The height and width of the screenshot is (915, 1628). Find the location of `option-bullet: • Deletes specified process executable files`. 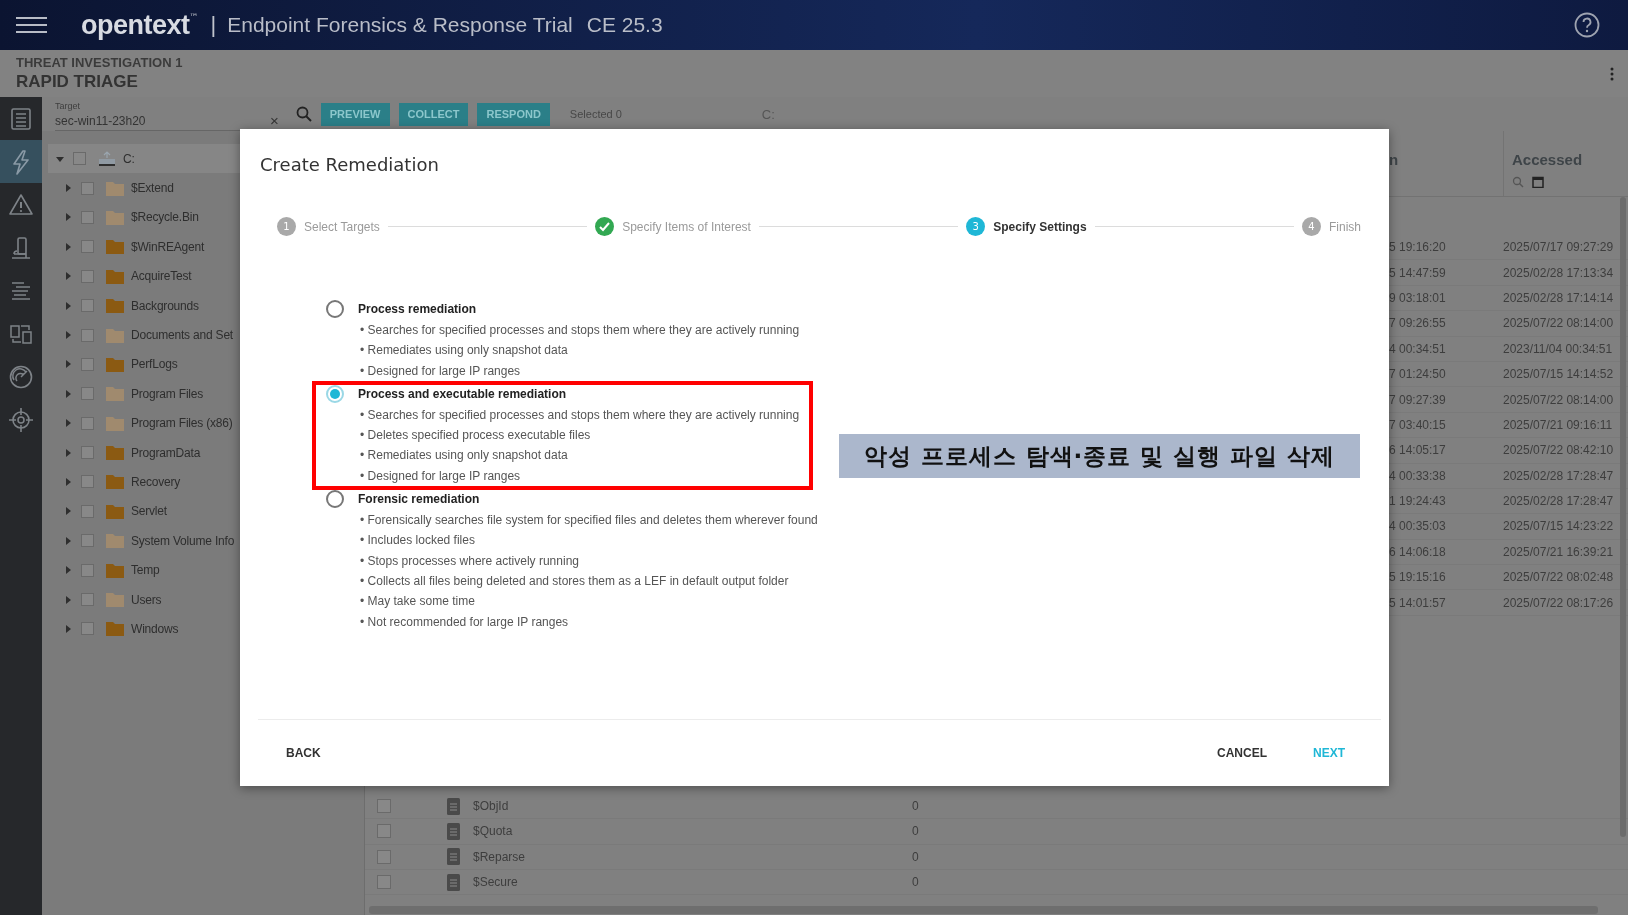

option-bullet: • Deletes specified process executable files is located at coordinates (475, 436).